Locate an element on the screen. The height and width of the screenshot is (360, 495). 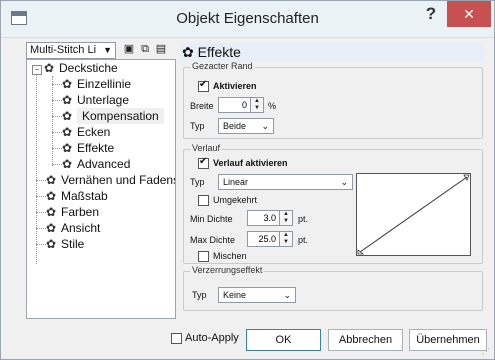
copy-icon: ⧉ is located at coordinates (145, 49).